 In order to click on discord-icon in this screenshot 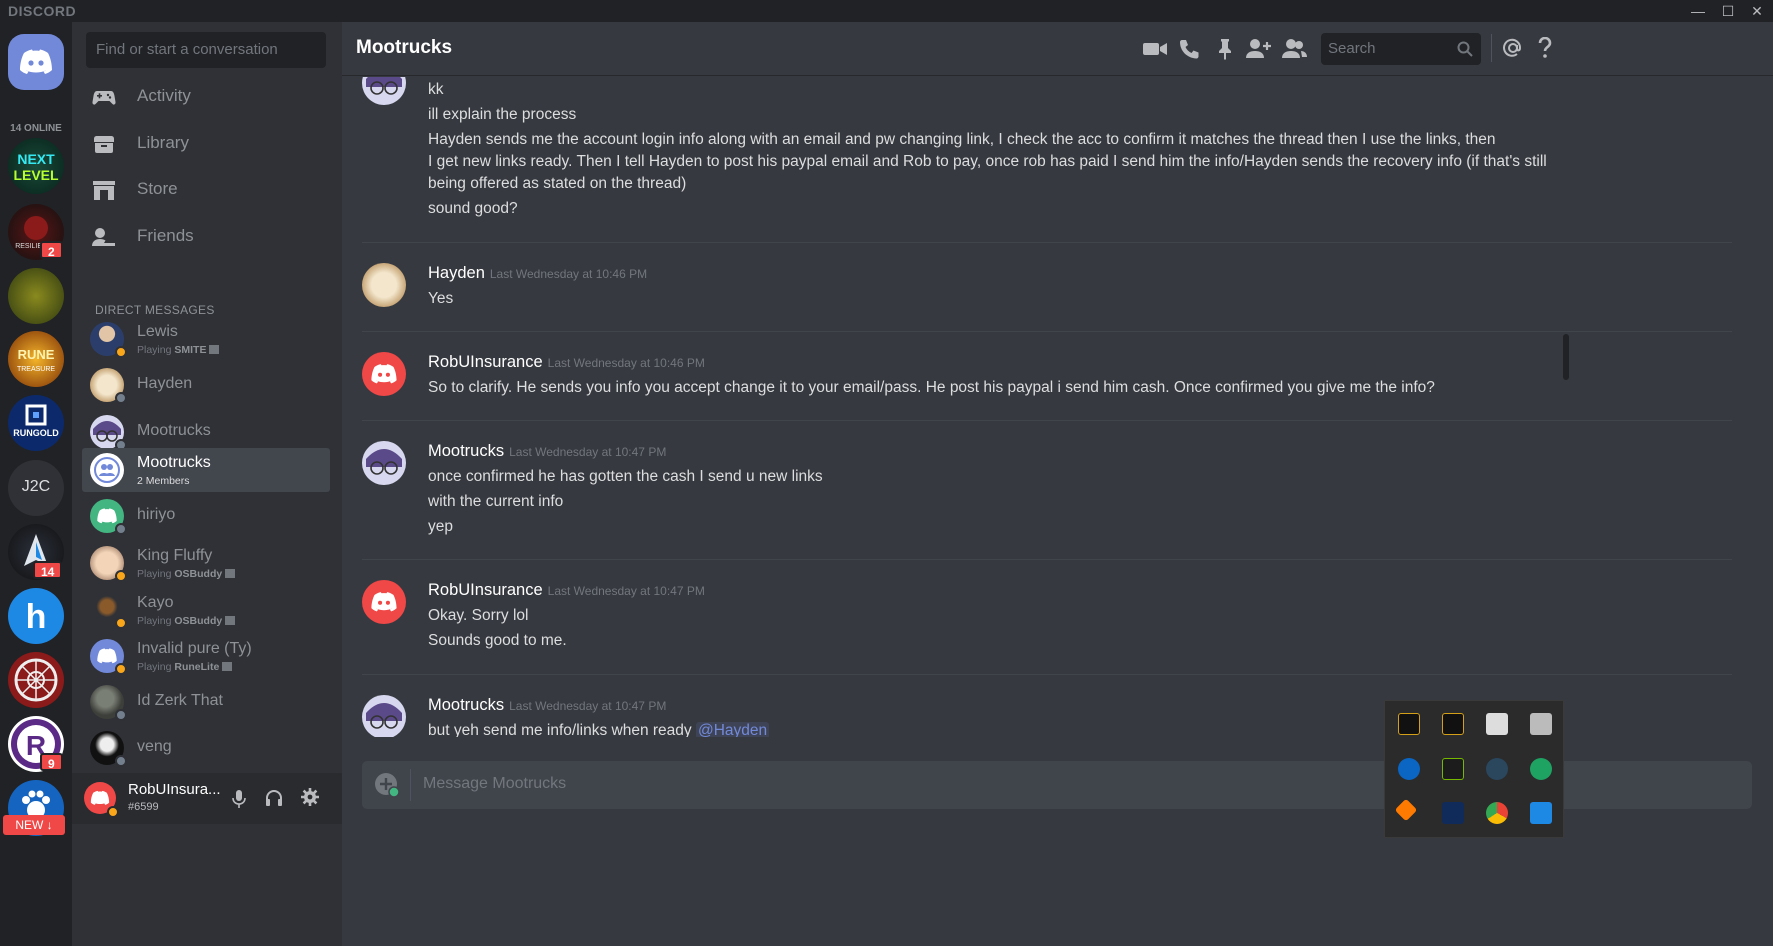, I will do `click(36, 61)`.